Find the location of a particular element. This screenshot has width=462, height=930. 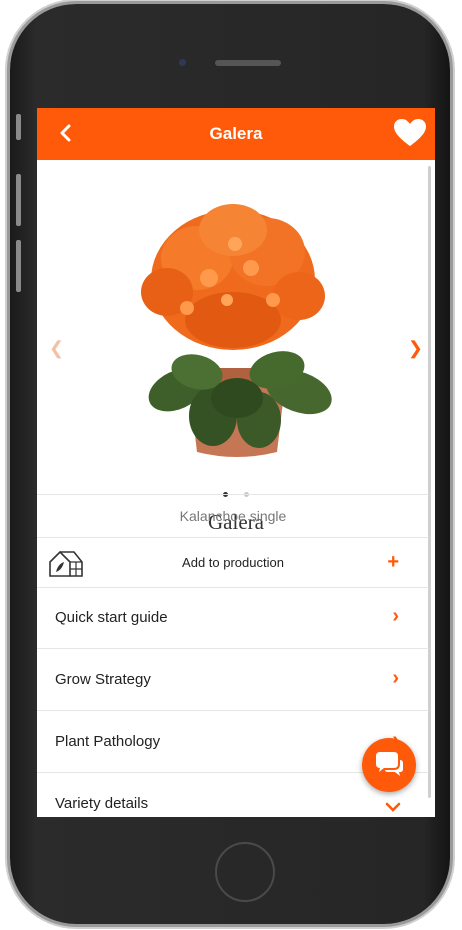

chat-button is located at coordinates (389, 765).